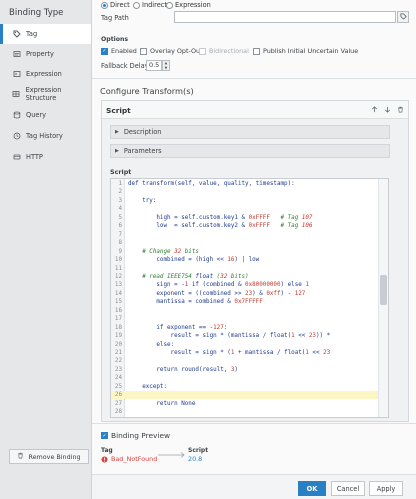 The image size is (416, 499). Describe the element at coordinates (120, 5) in the screenshot. I see `radio-label: Direct` at that location.